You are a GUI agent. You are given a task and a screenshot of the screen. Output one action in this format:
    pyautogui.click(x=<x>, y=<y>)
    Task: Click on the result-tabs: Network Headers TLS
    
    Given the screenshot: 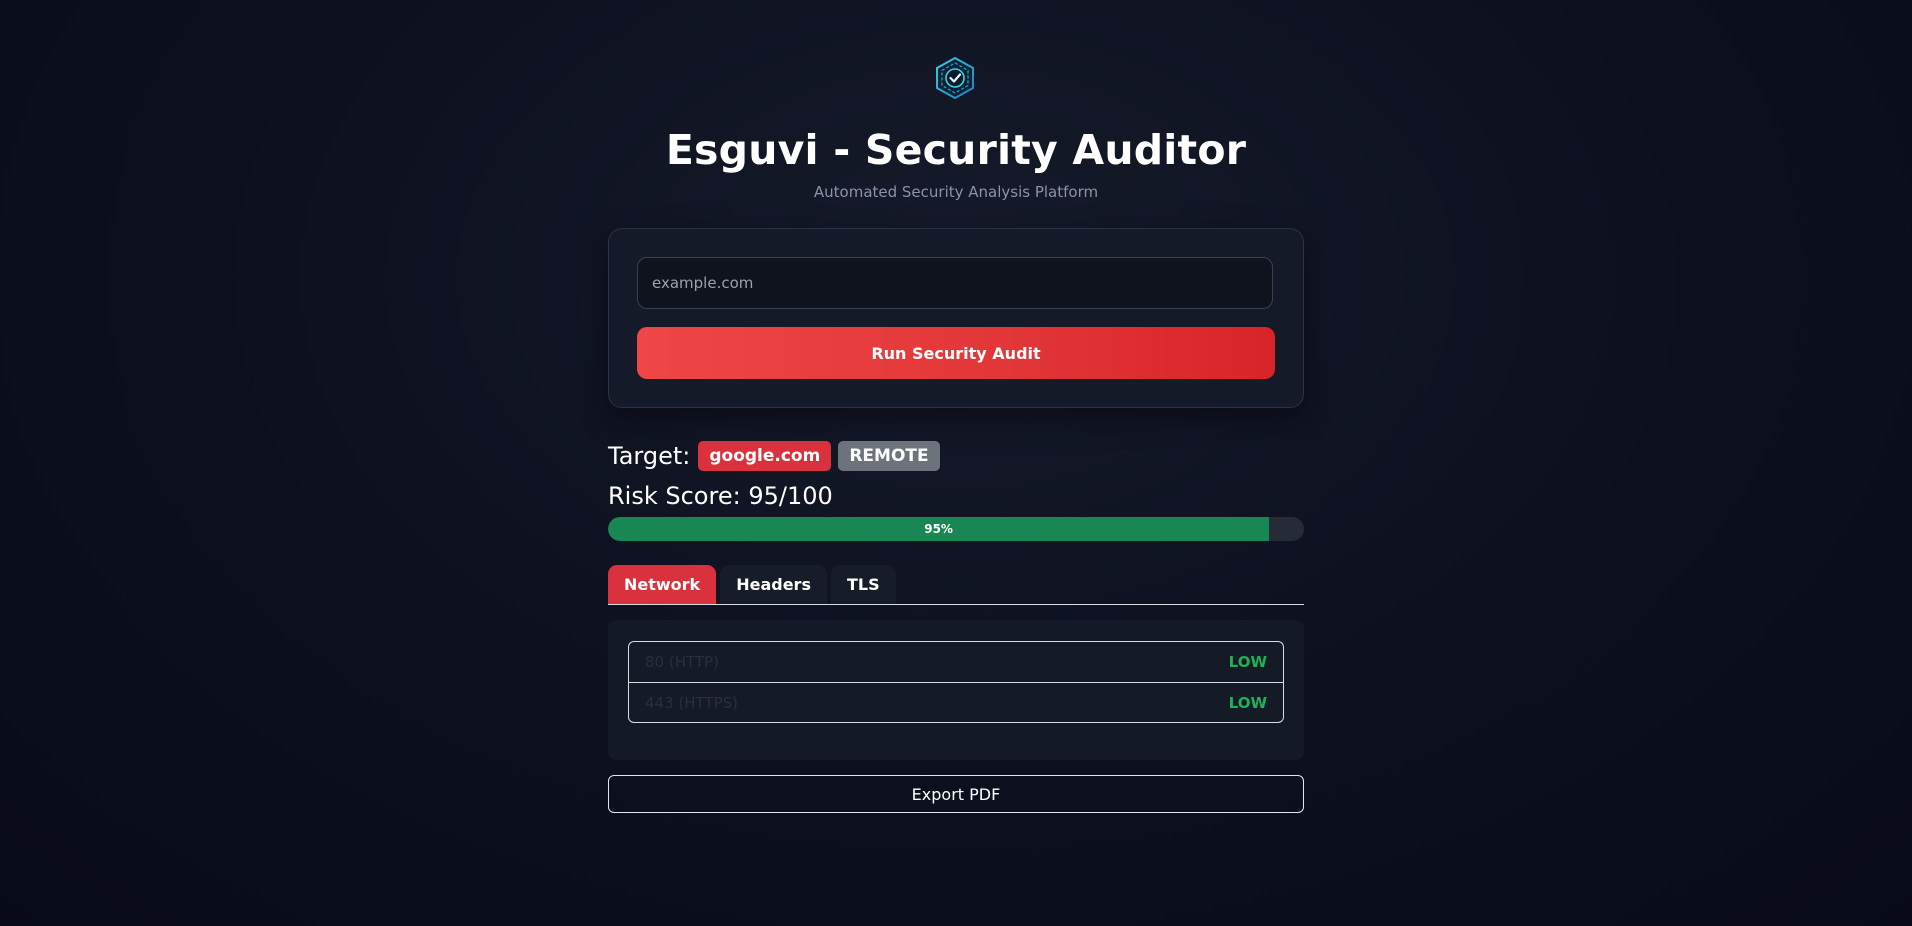 What is the action you would take?
    pyautogui.click(x=956, y=585)
    